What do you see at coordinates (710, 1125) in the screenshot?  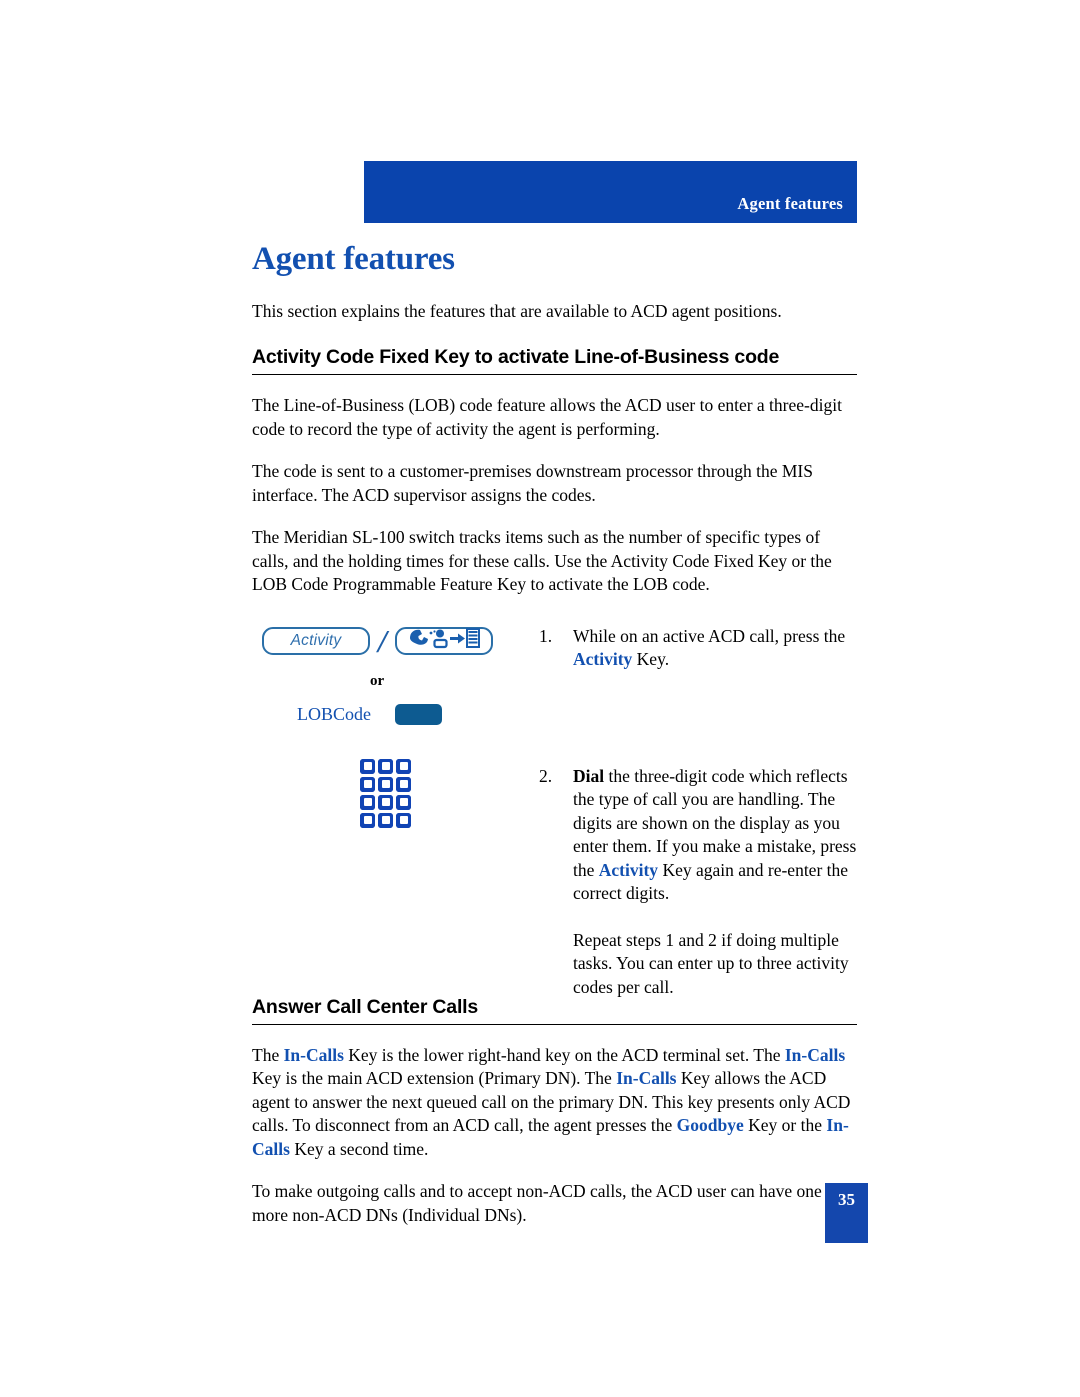 I see `keyword-run: Goodbye` at bounding box center [710, 1125].